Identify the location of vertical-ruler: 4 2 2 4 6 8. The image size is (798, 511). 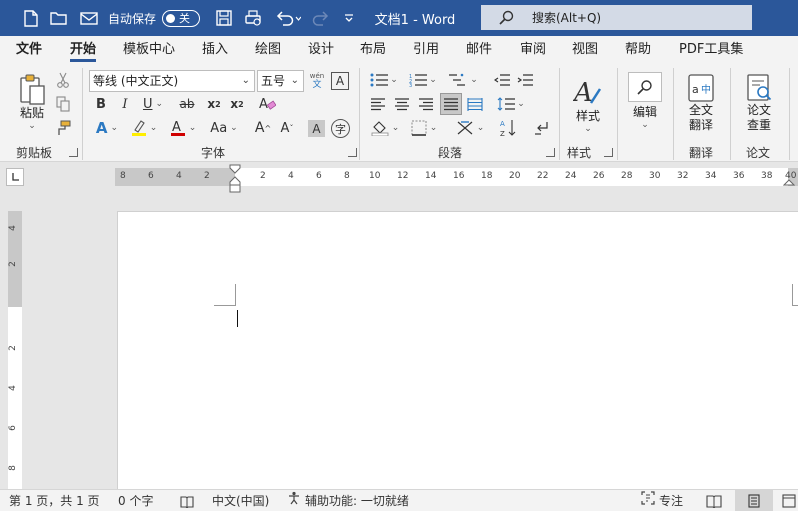
(15, 350).